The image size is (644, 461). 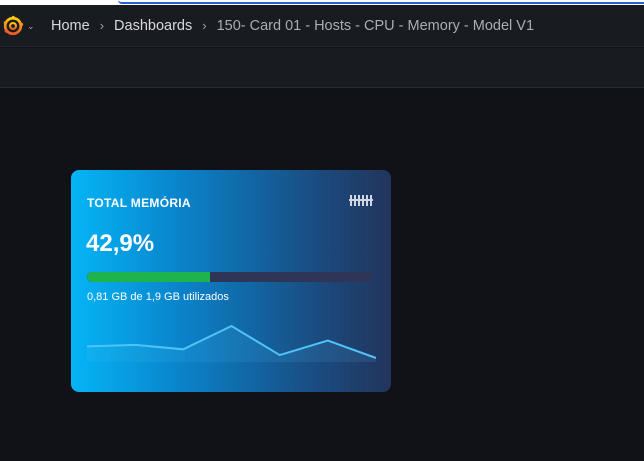 What do you see at coordinates (70, 26) in the screenshot?
I see `breadcrumb-home-link: Home` at bounding box center [70, 26].